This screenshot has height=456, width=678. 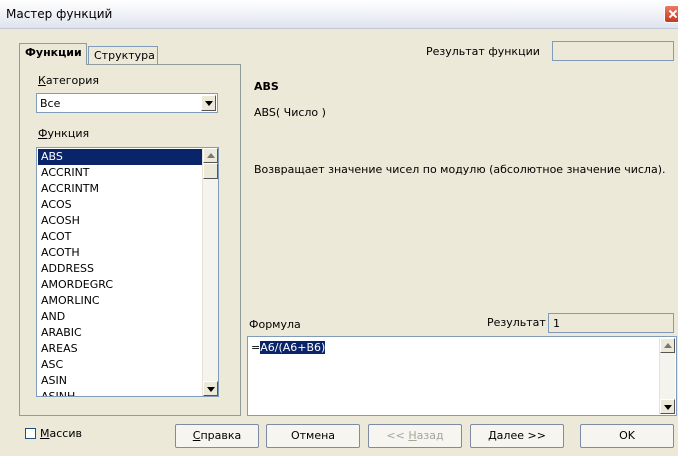 What do you see at coordinates (667, 376) in the screenshot?
I see `formula-scrollbar` at bounding box center [667, 376].